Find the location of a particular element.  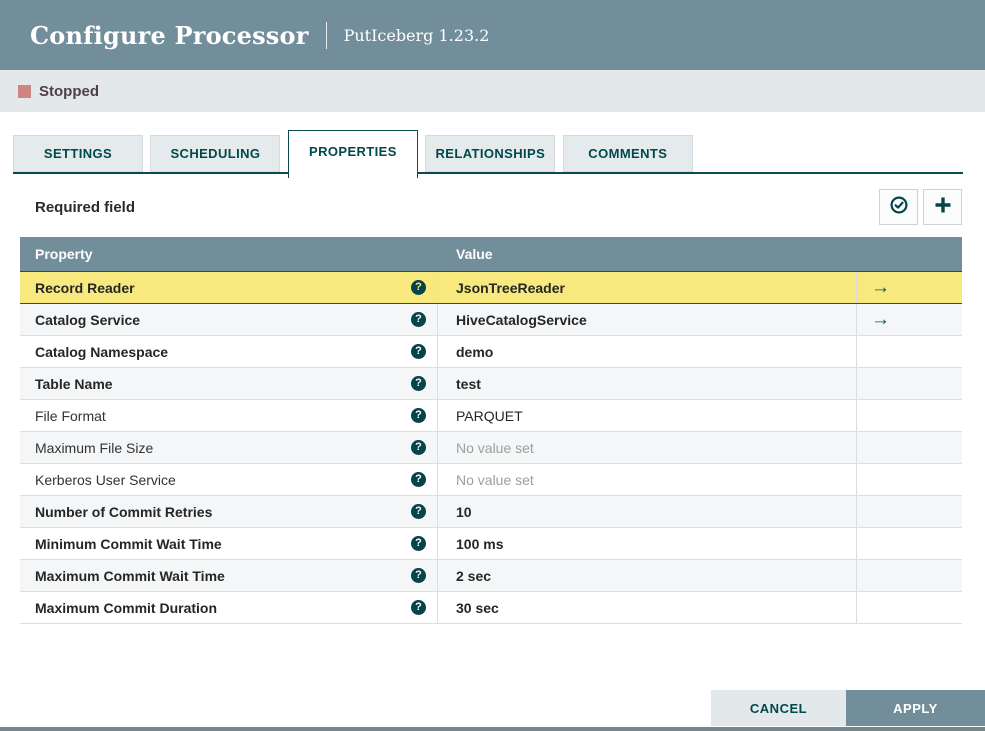

property-row: Record Reader ? JsonTreeReader → is located at coordinates (491, 287).